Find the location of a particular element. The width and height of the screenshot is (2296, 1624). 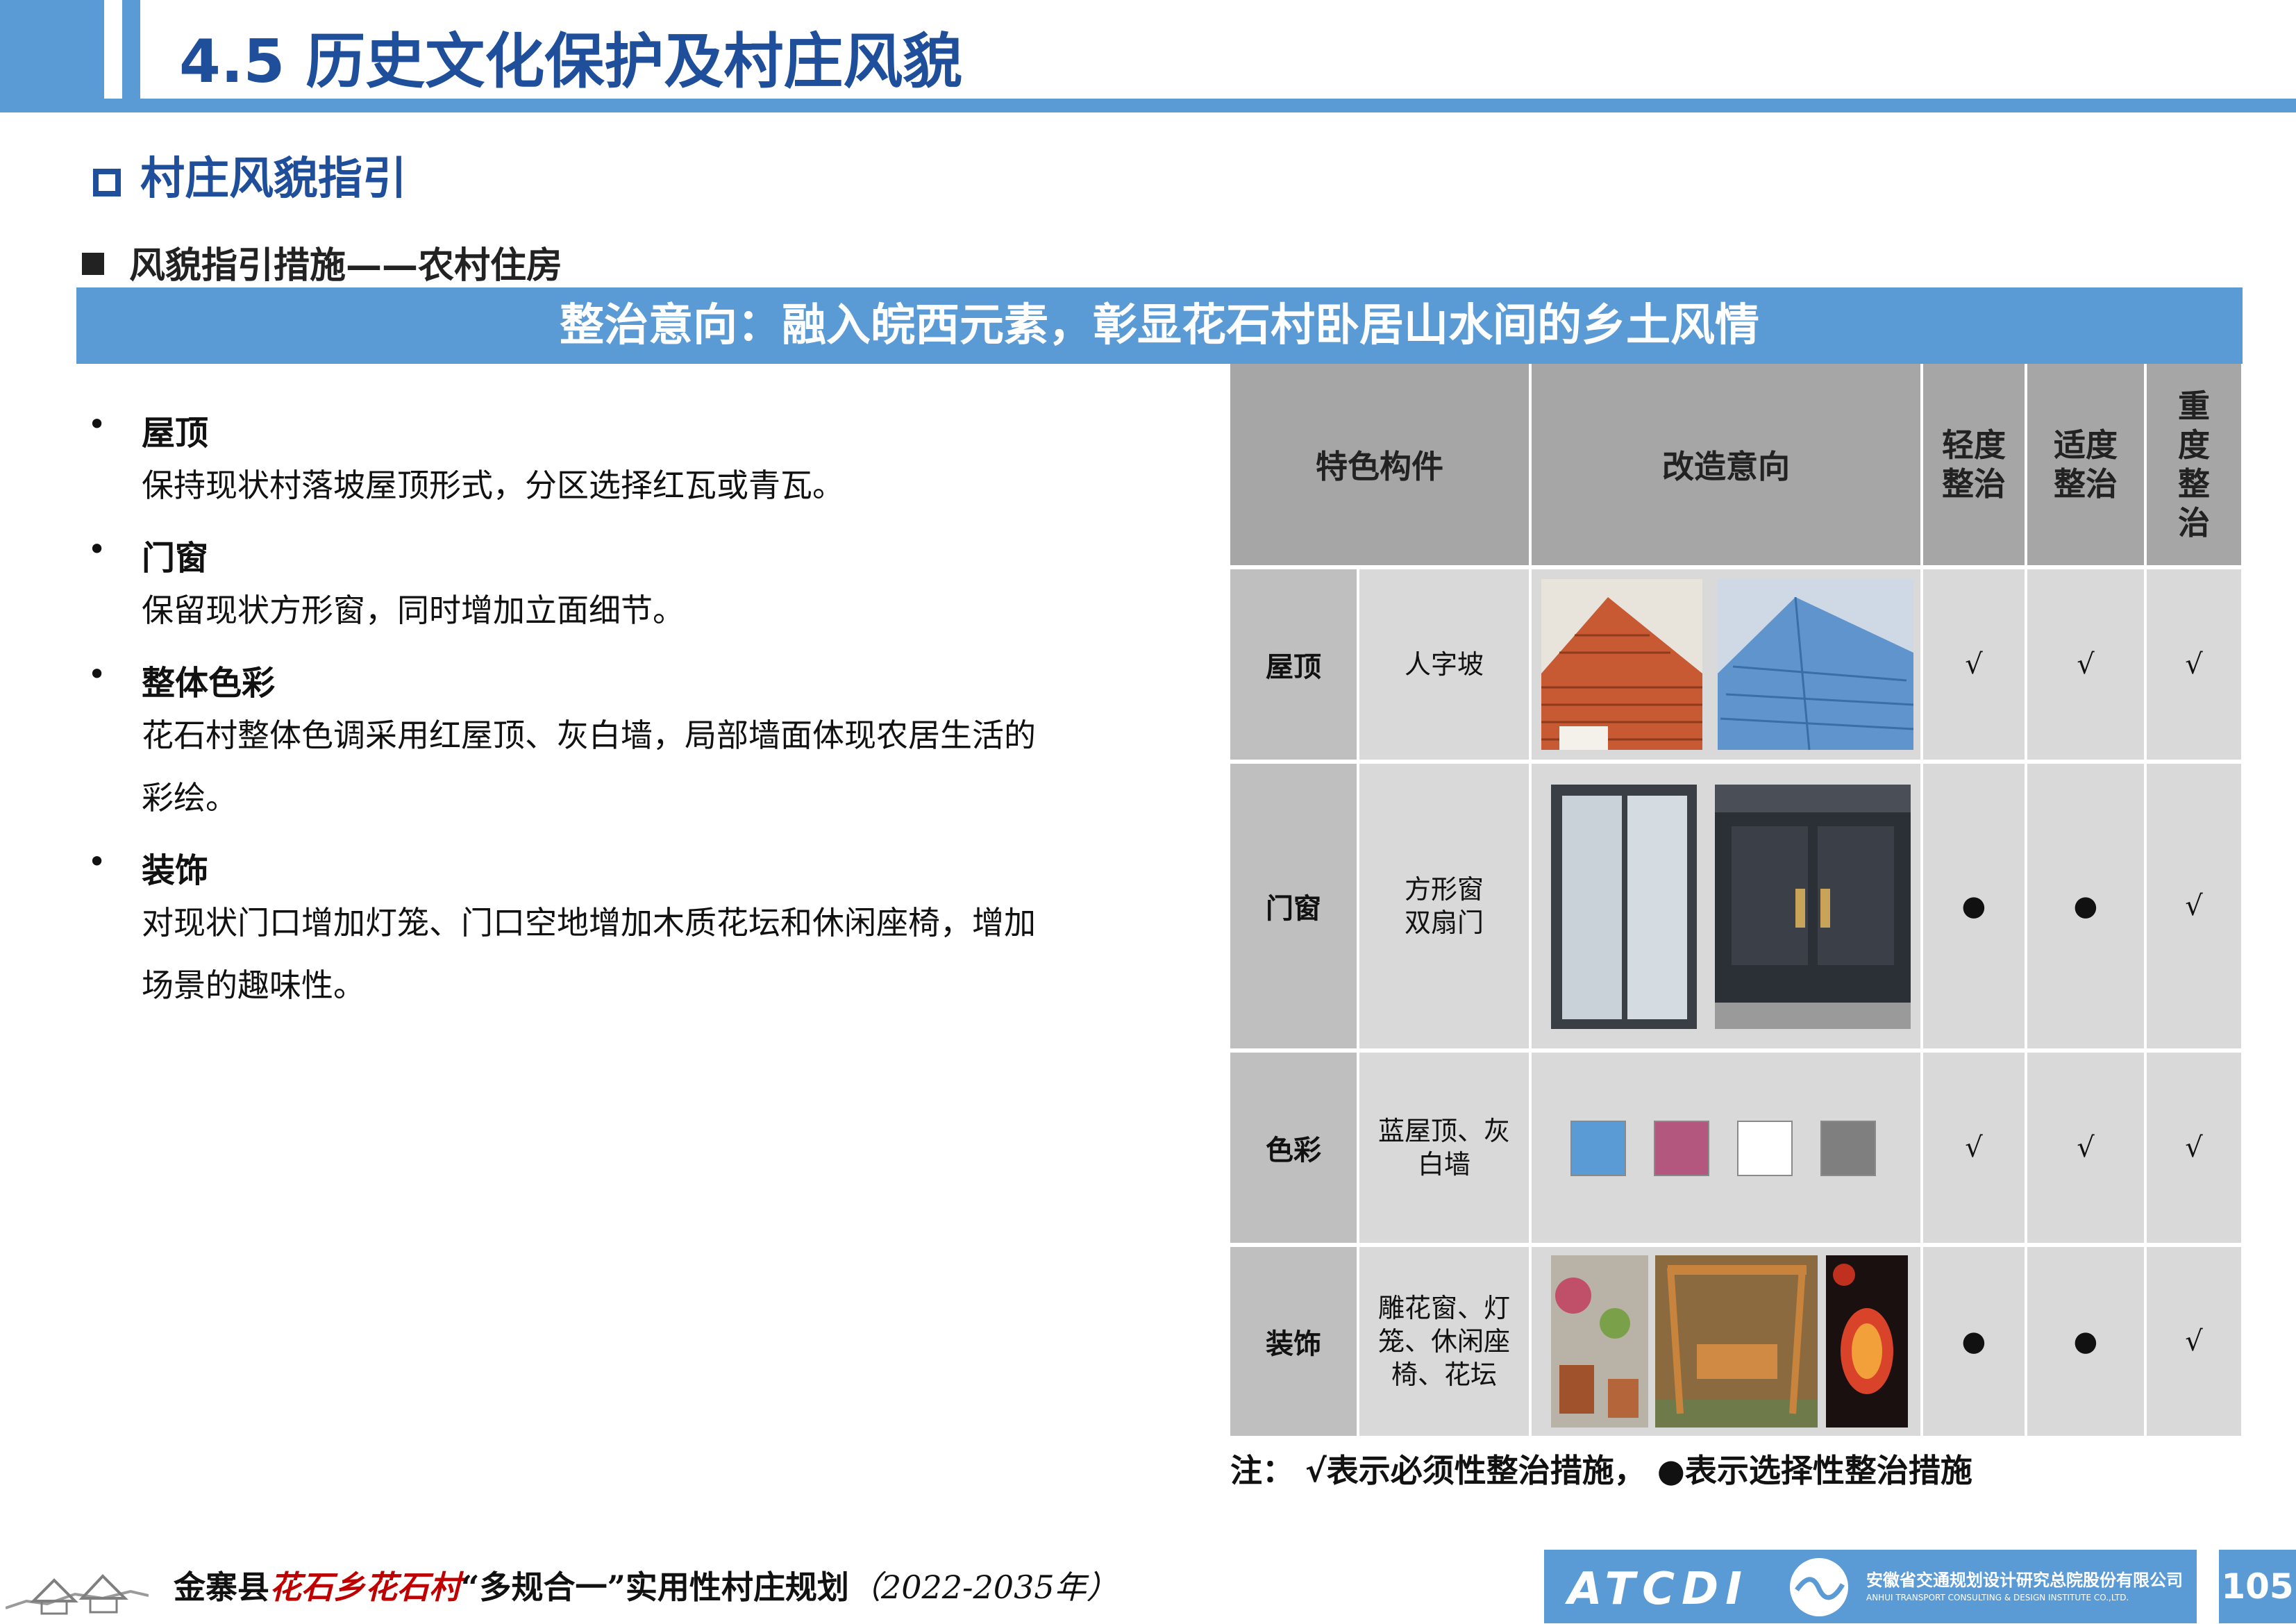

row-name-decoration: 装饰 is located at coordinates (1293, 1342).